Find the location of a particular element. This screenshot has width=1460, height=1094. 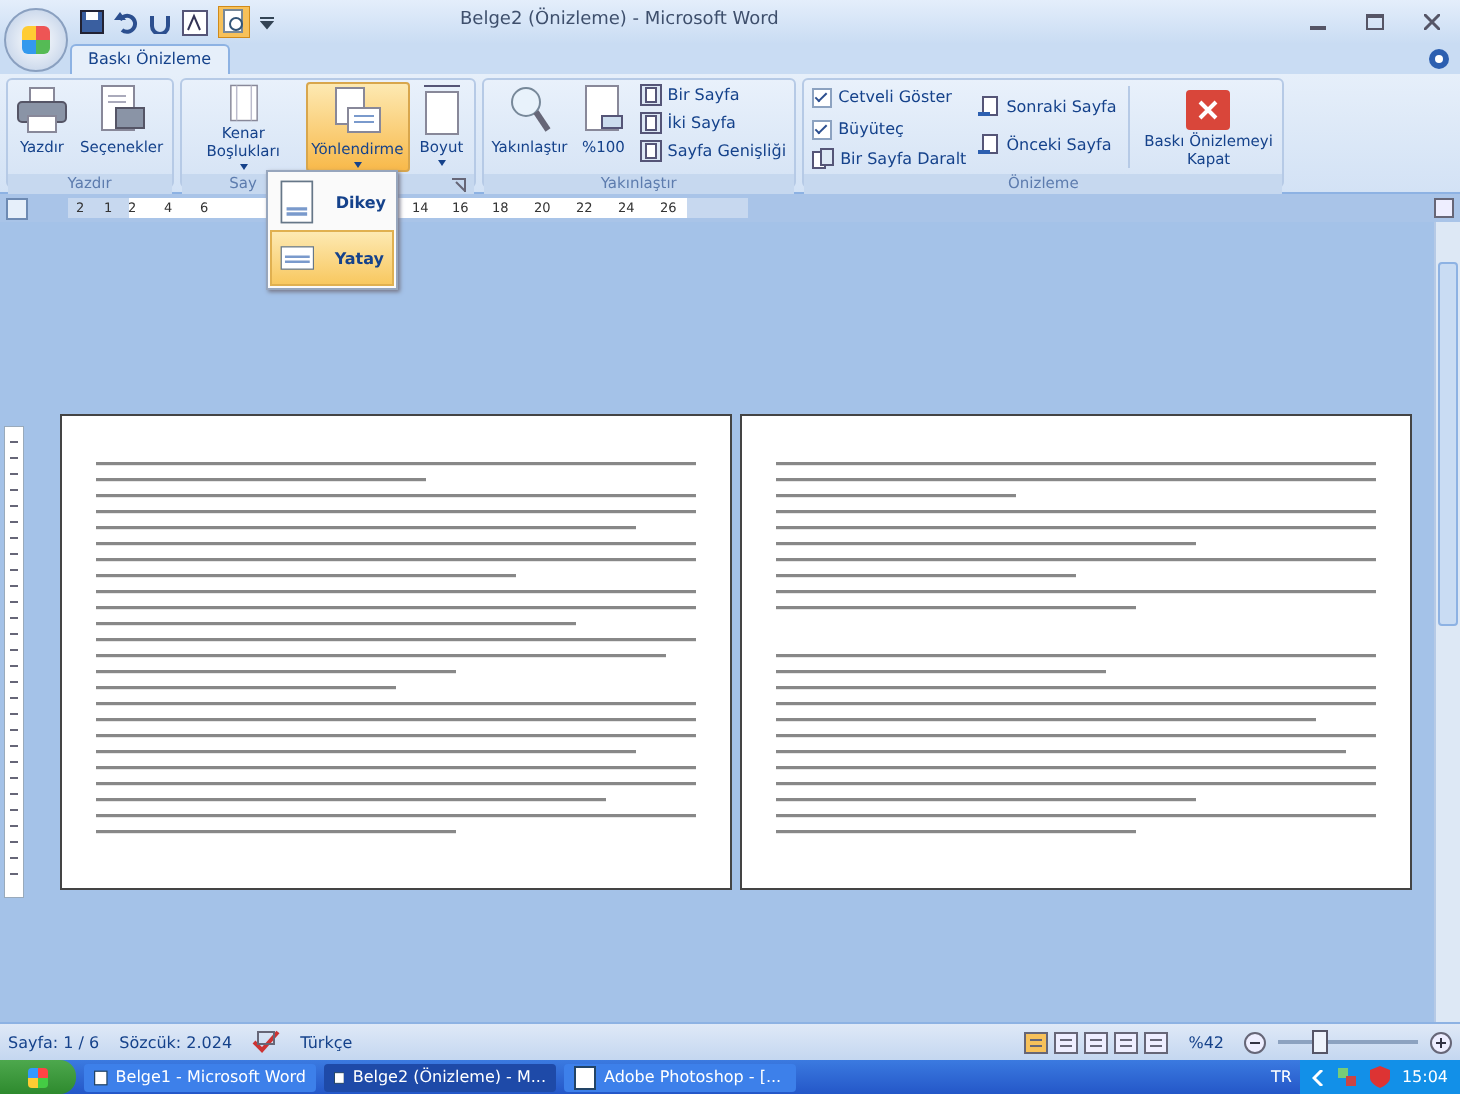

save-icon is located at coordinates (92, 22).